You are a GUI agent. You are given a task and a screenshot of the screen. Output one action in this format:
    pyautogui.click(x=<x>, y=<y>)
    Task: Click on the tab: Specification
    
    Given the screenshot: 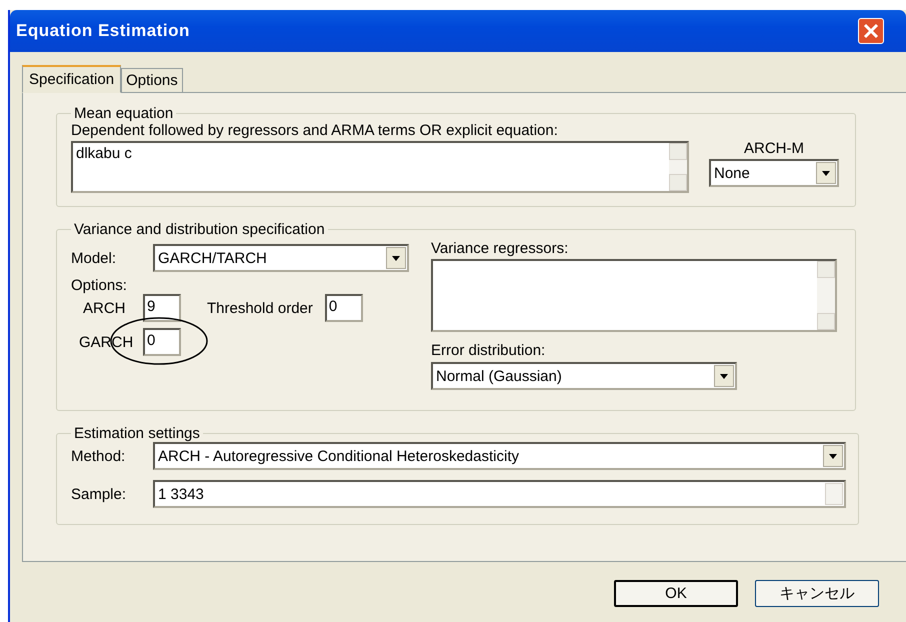 What is the action you would take?
    pyautogui.click(x=72, y=79)
    